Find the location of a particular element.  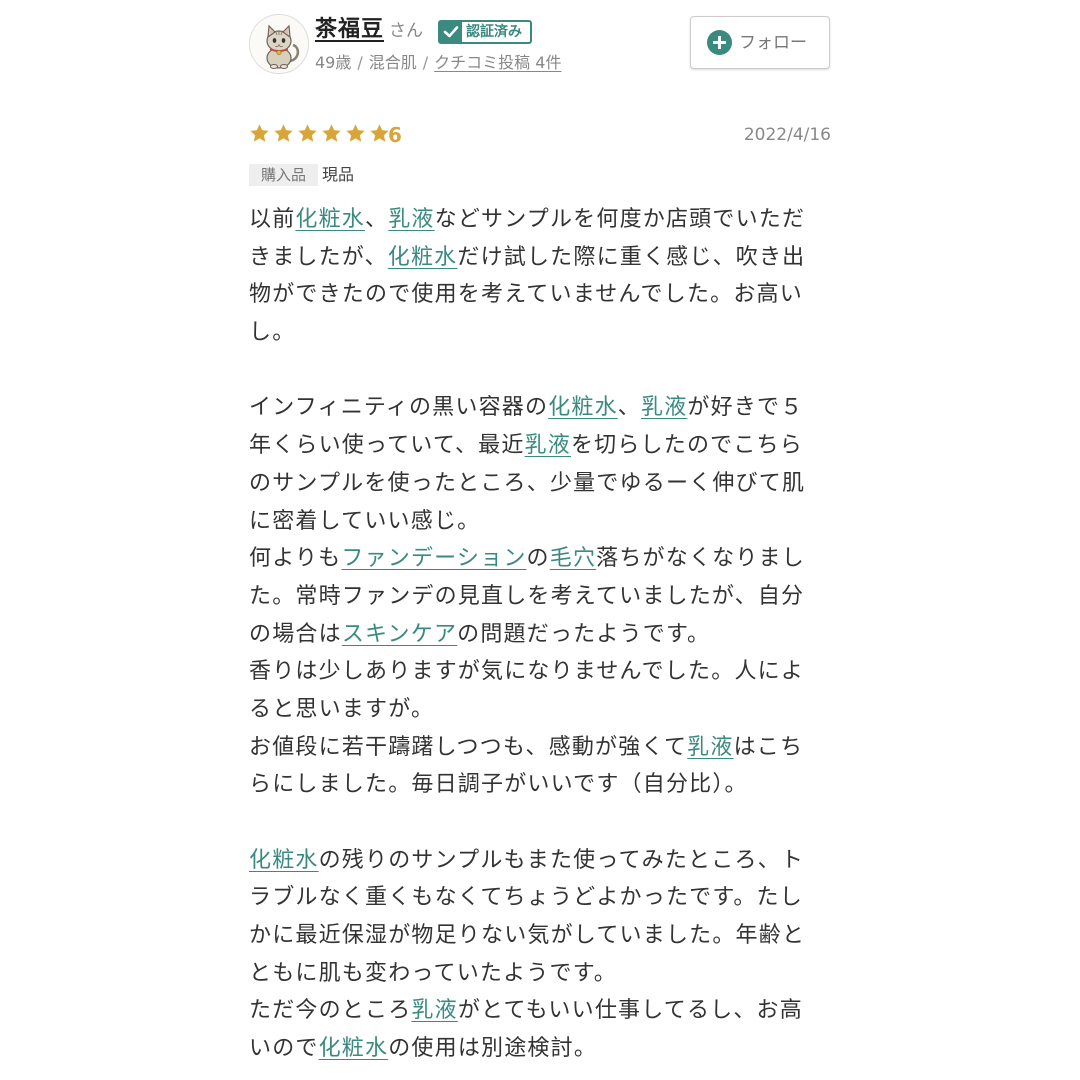

purchase-tag-value: 現品 is located at coordinates (338, 174).